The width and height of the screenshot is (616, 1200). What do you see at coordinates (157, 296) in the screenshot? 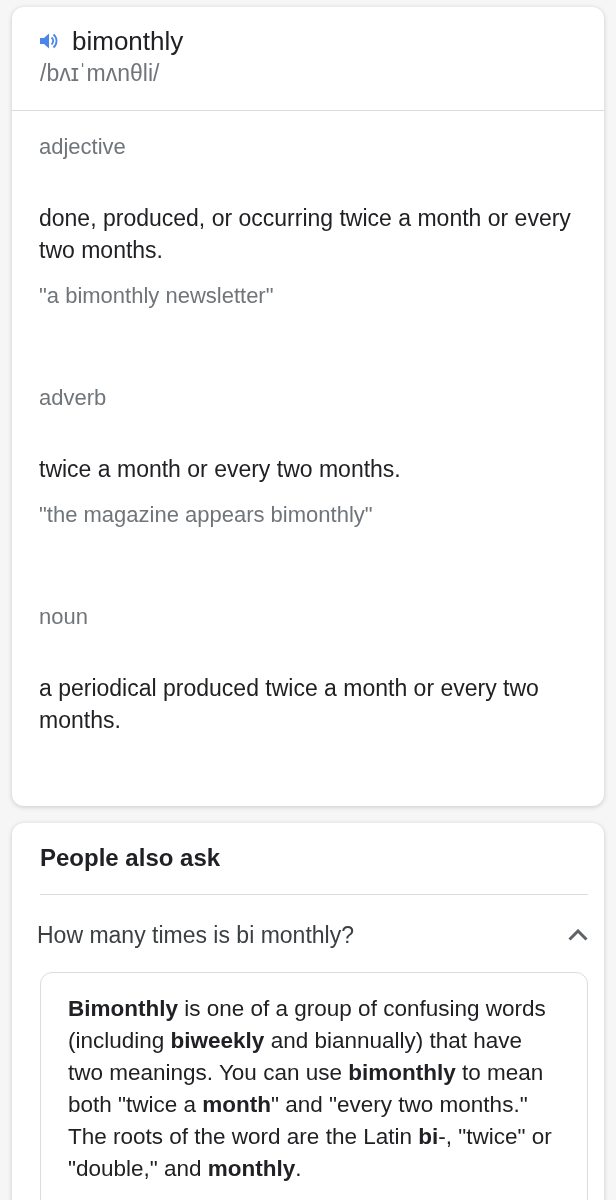
I see `example-sentence: "a bimonthly newsletter"` at bounding box center [157, 296].